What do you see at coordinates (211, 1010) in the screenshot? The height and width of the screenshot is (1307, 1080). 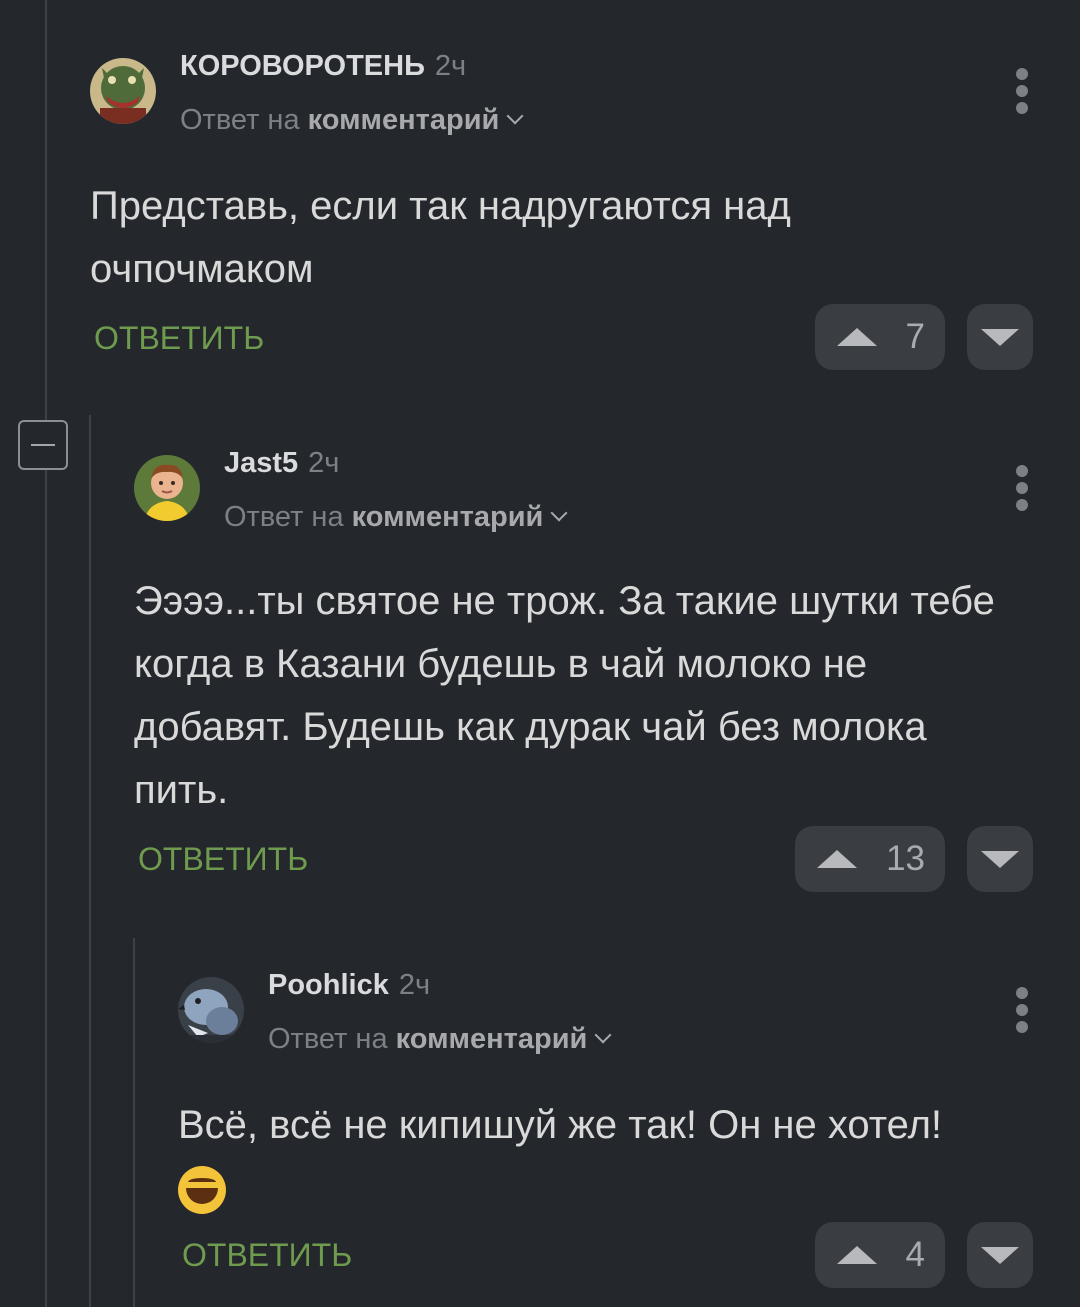 I see `avatar-pigeon-icon` at bounding box center [211, 1010].